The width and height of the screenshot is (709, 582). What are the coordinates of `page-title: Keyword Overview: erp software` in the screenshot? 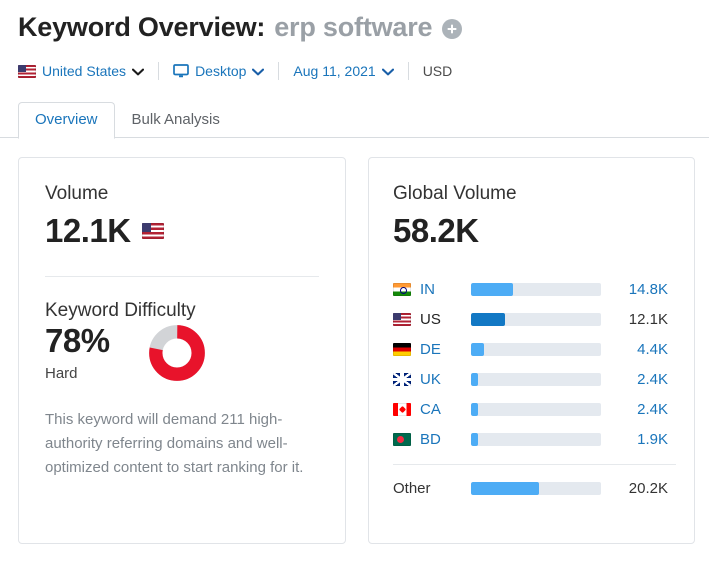 It's located at (363, 27).